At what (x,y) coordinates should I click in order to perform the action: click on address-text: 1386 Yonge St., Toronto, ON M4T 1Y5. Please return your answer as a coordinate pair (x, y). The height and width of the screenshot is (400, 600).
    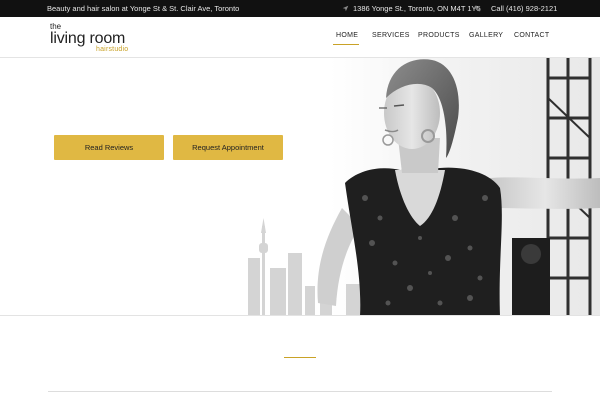
    Looking at the image, I should click on (417, 8).